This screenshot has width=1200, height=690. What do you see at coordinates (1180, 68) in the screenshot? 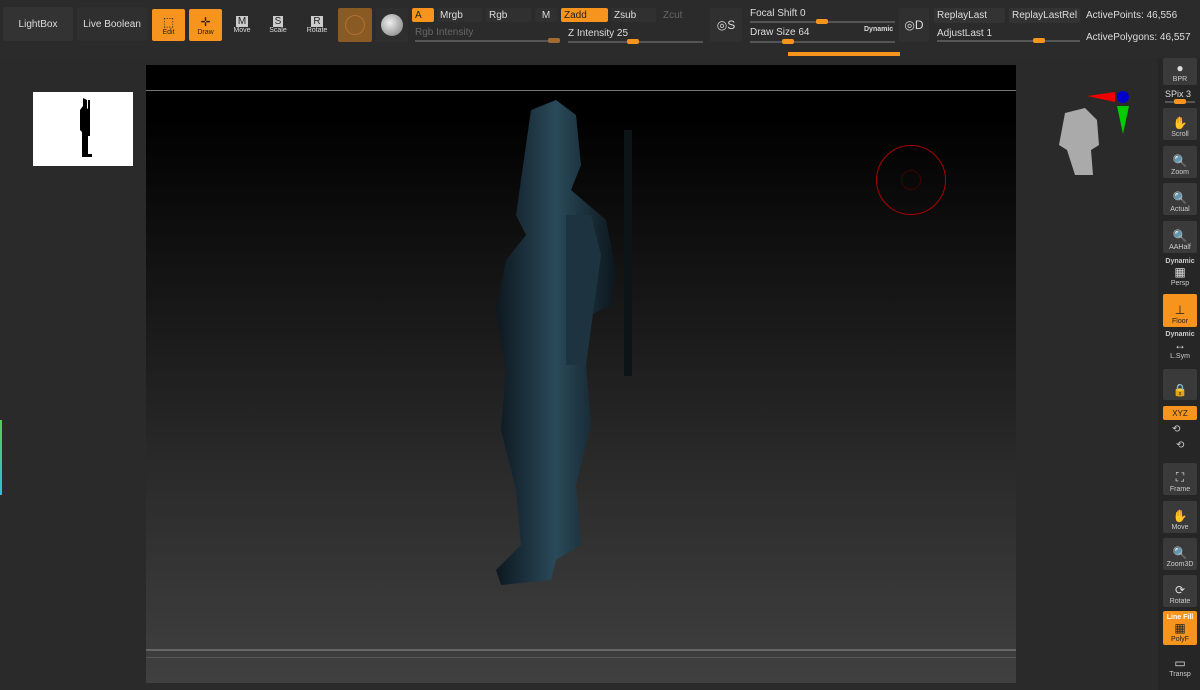
I see `bpr-sphere-icon: ●` at bounding box center [1180, 68].